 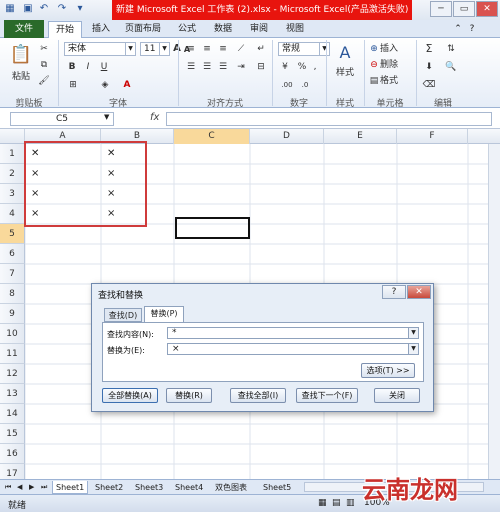 What do you see at coordinates (12, 354) in the screenshot?
I see `row-header: 11` at bounding box center [12, 354].